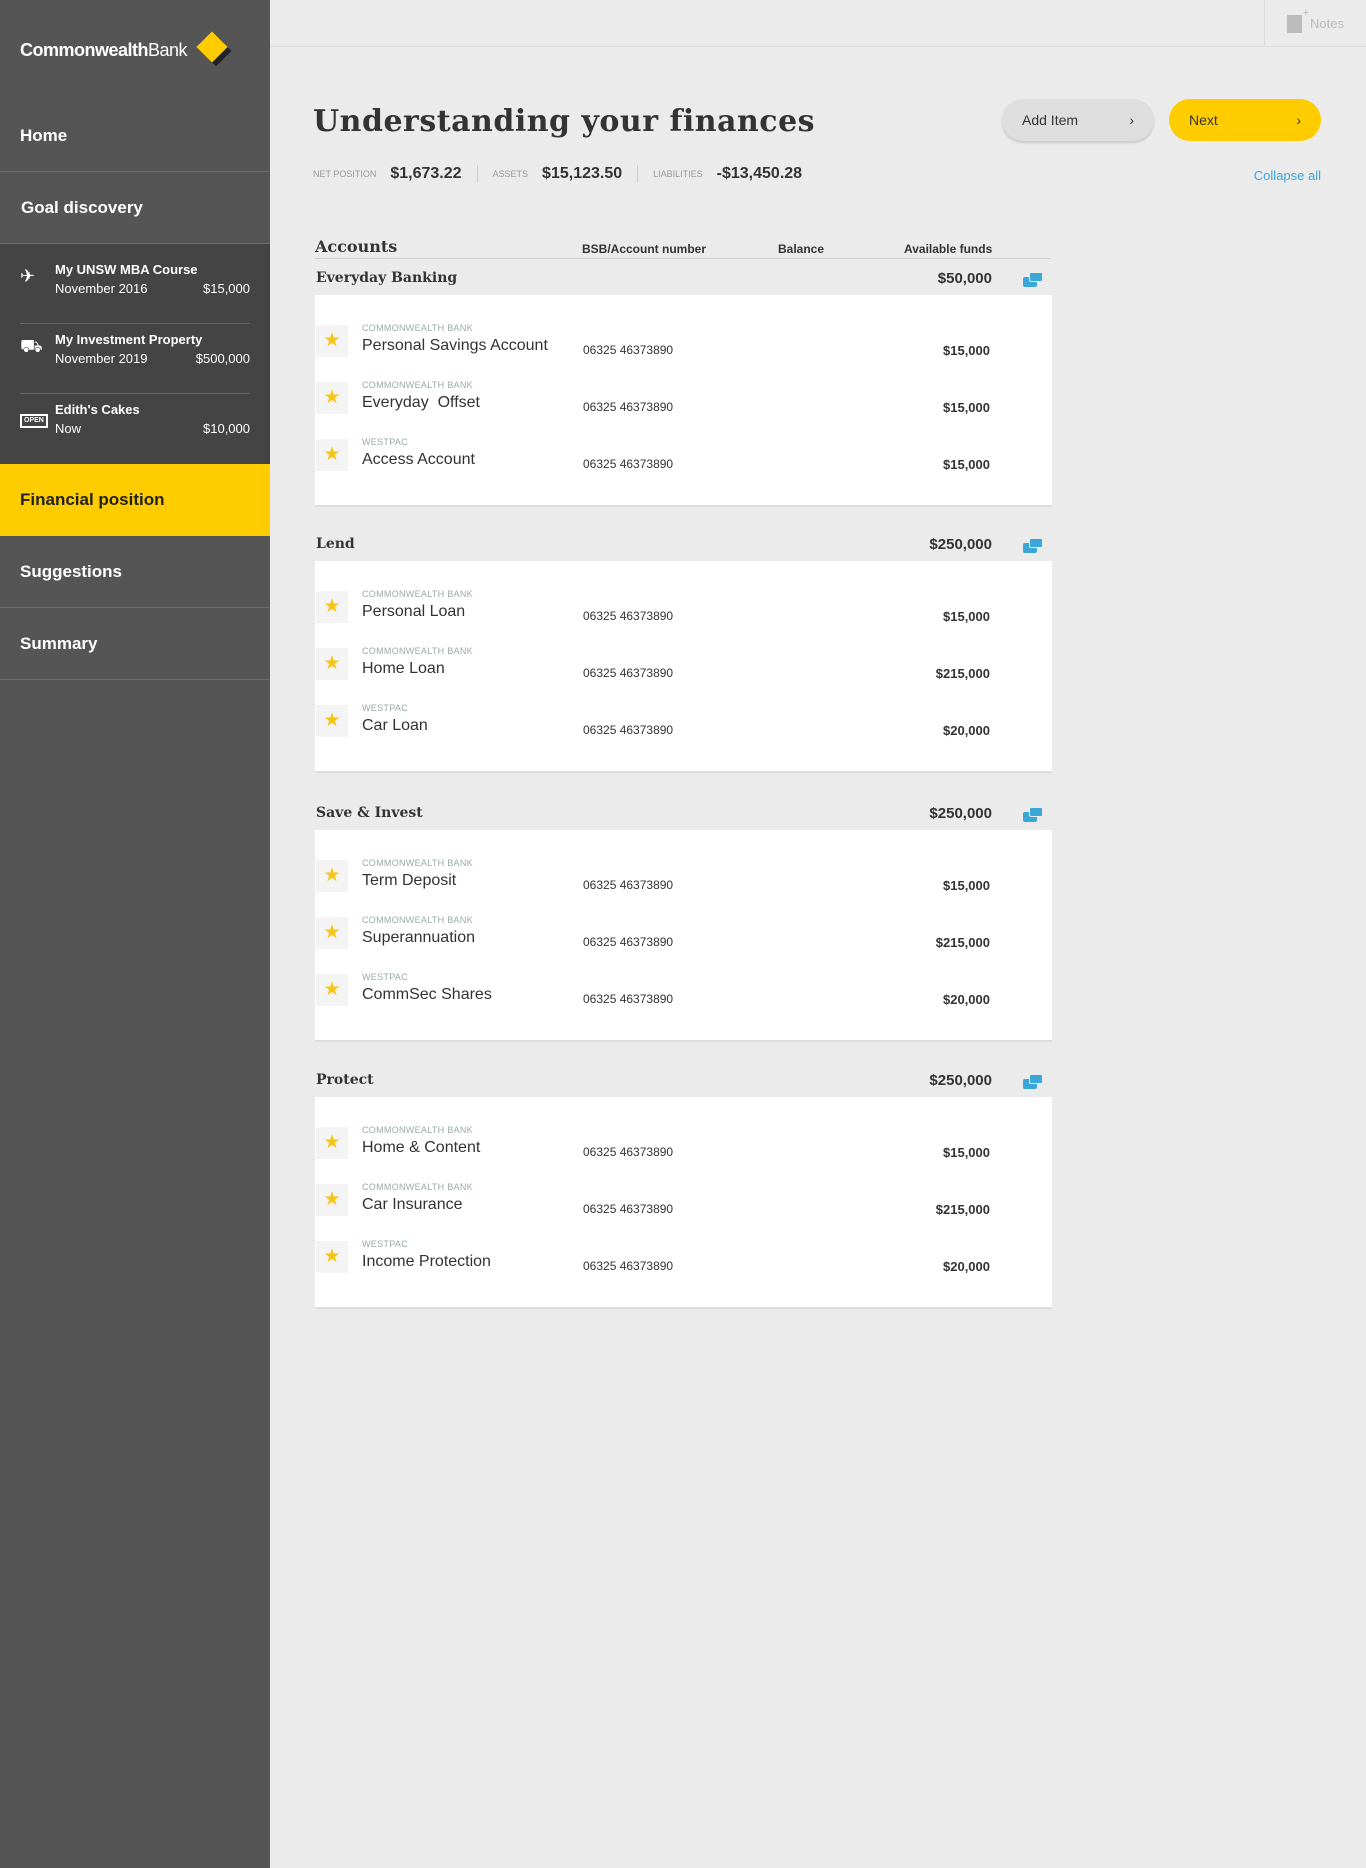  What do you see at coordinates (135, 429) in the screenshot?
I see `goal-item-cakes: OPEN Edith's Cakes Now $10,000` at bounding box center [135, 429].